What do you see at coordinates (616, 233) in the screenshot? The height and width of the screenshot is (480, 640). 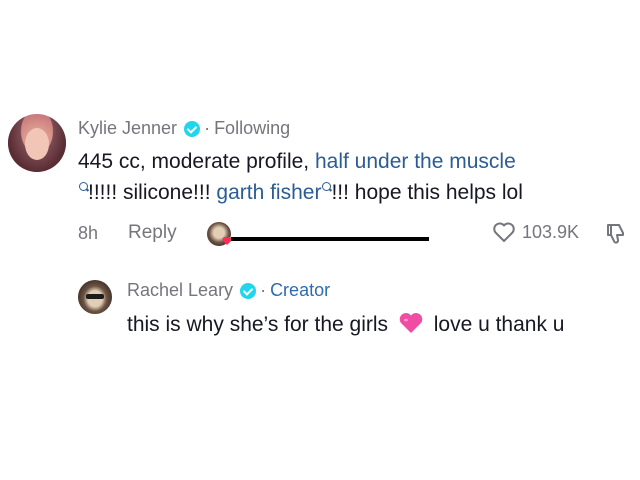 I see `thumbs-down-icon` at bounding box center [616, 233].